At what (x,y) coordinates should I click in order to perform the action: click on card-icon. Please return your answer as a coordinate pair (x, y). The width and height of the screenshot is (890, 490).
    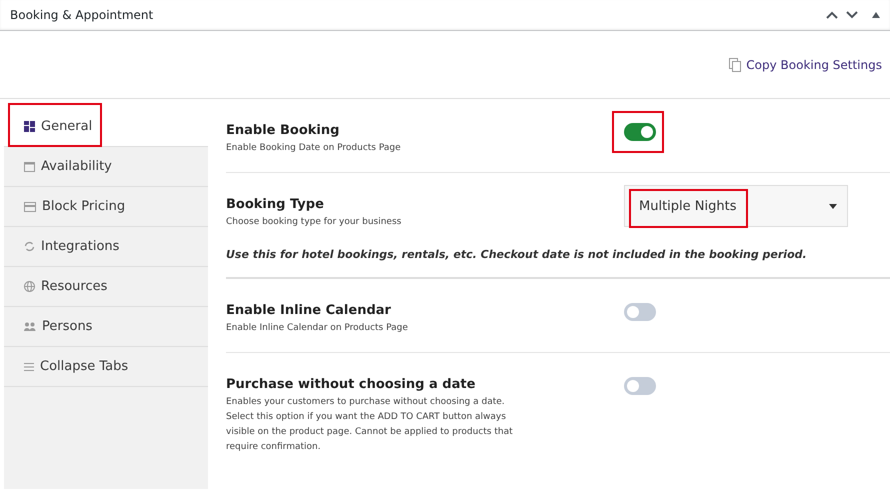
    Looking at the image, I should click on (30, 207).